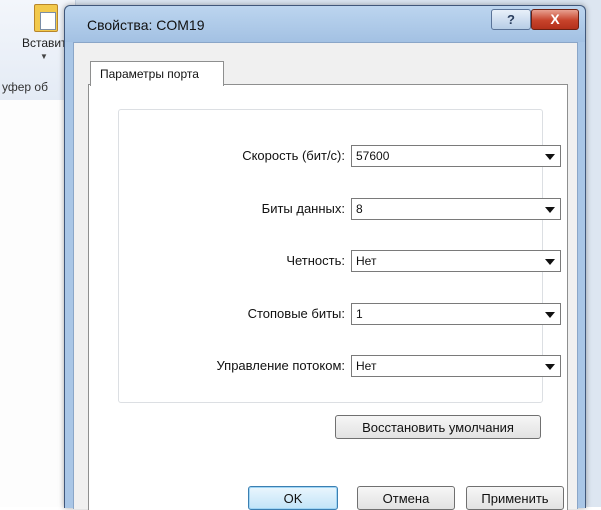 The height and width of the screenshot is (510, 601). Describe the element at coordinates (366, 366) in the screenshot. I see `flow-control-value: Нет` at that location.